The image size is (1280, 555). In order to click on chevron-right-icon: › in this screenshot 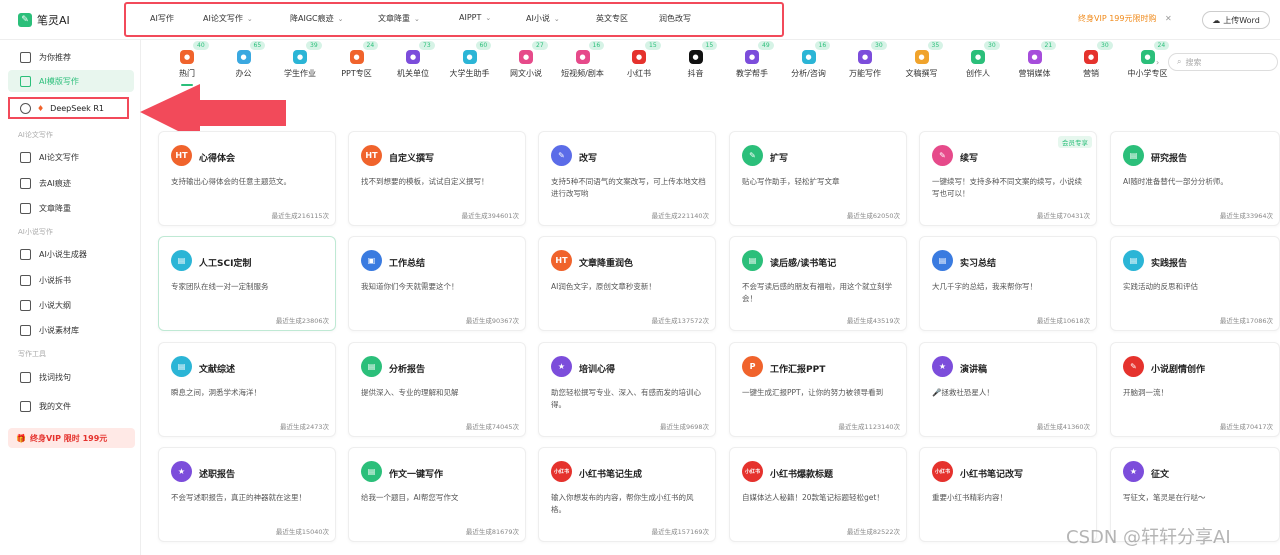, I will do `click(1157, 62)`.